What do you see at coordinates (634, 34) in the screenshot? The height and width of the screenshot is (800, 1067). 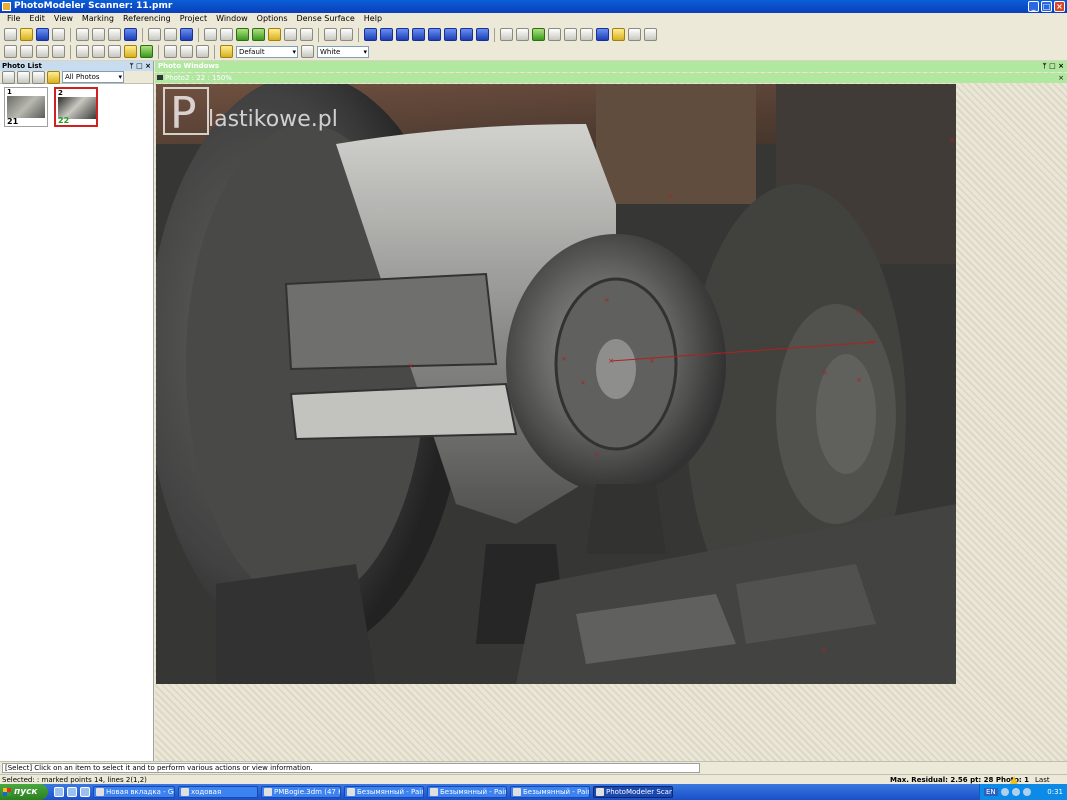 I see `layout-icon` at bounding box center [634, 34].